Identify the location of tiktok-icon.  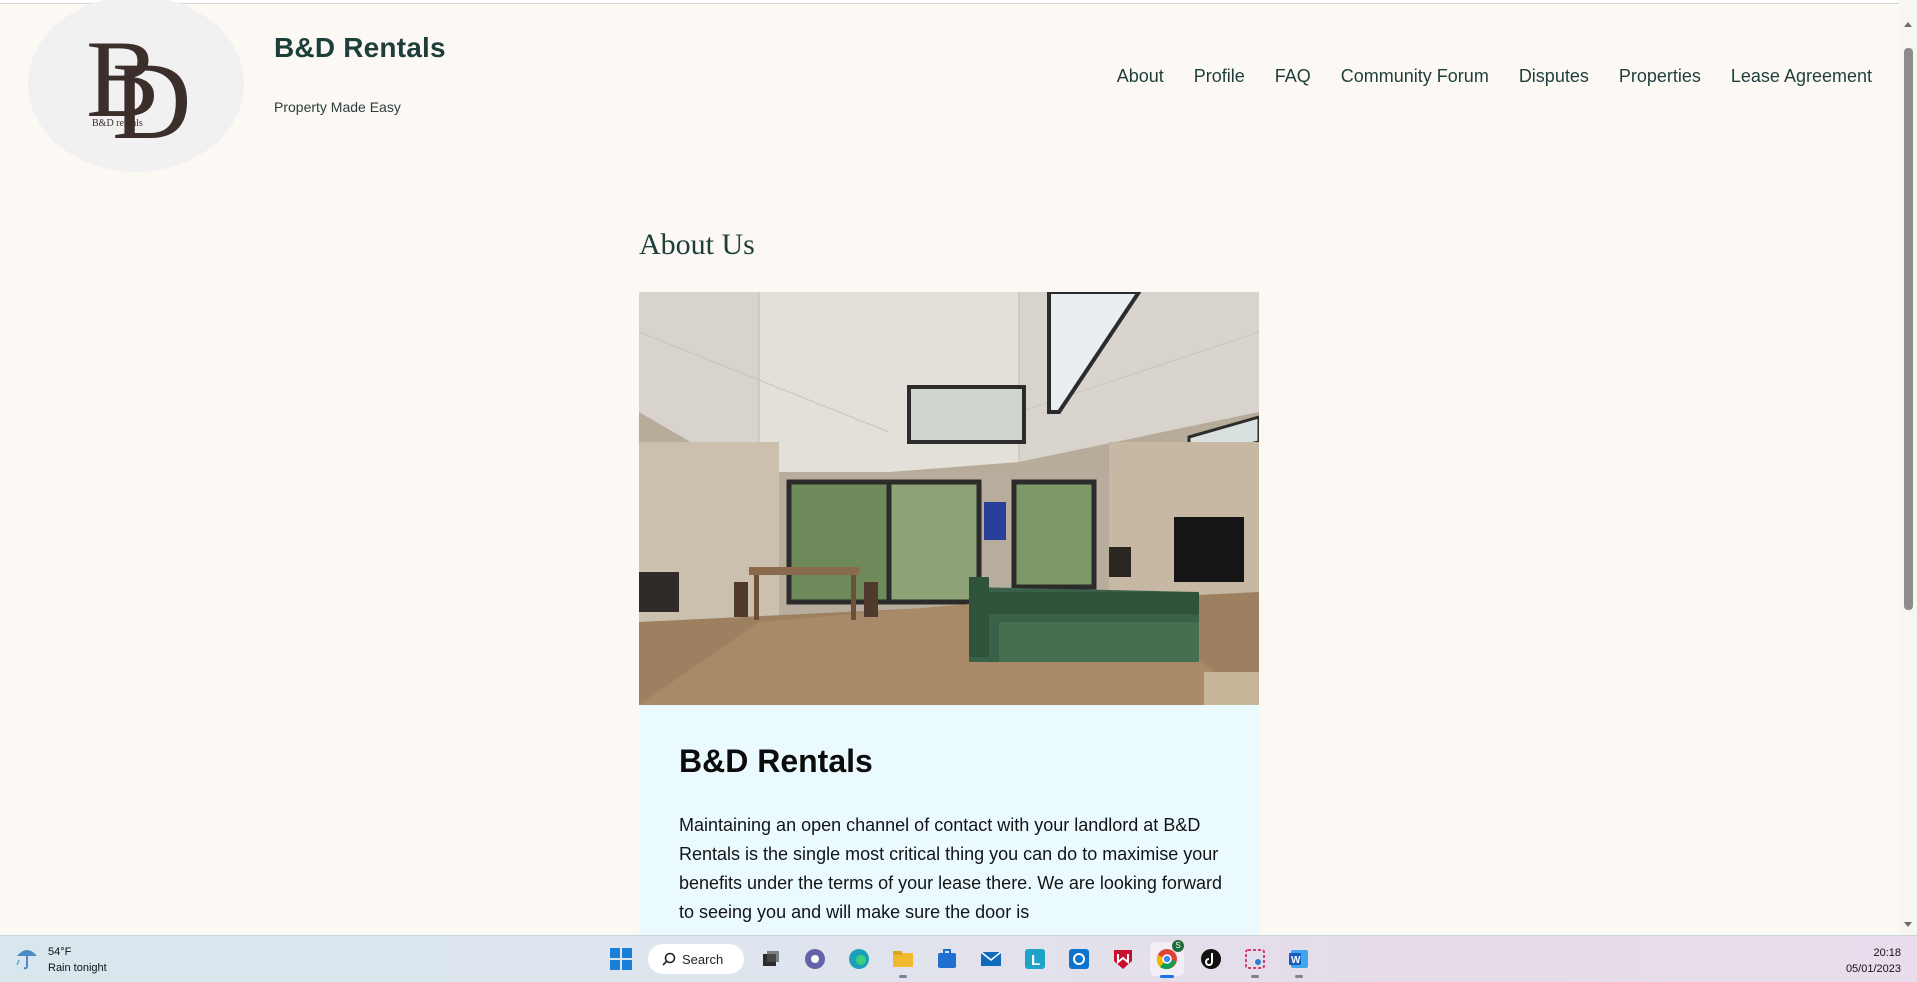
(1211, 959).